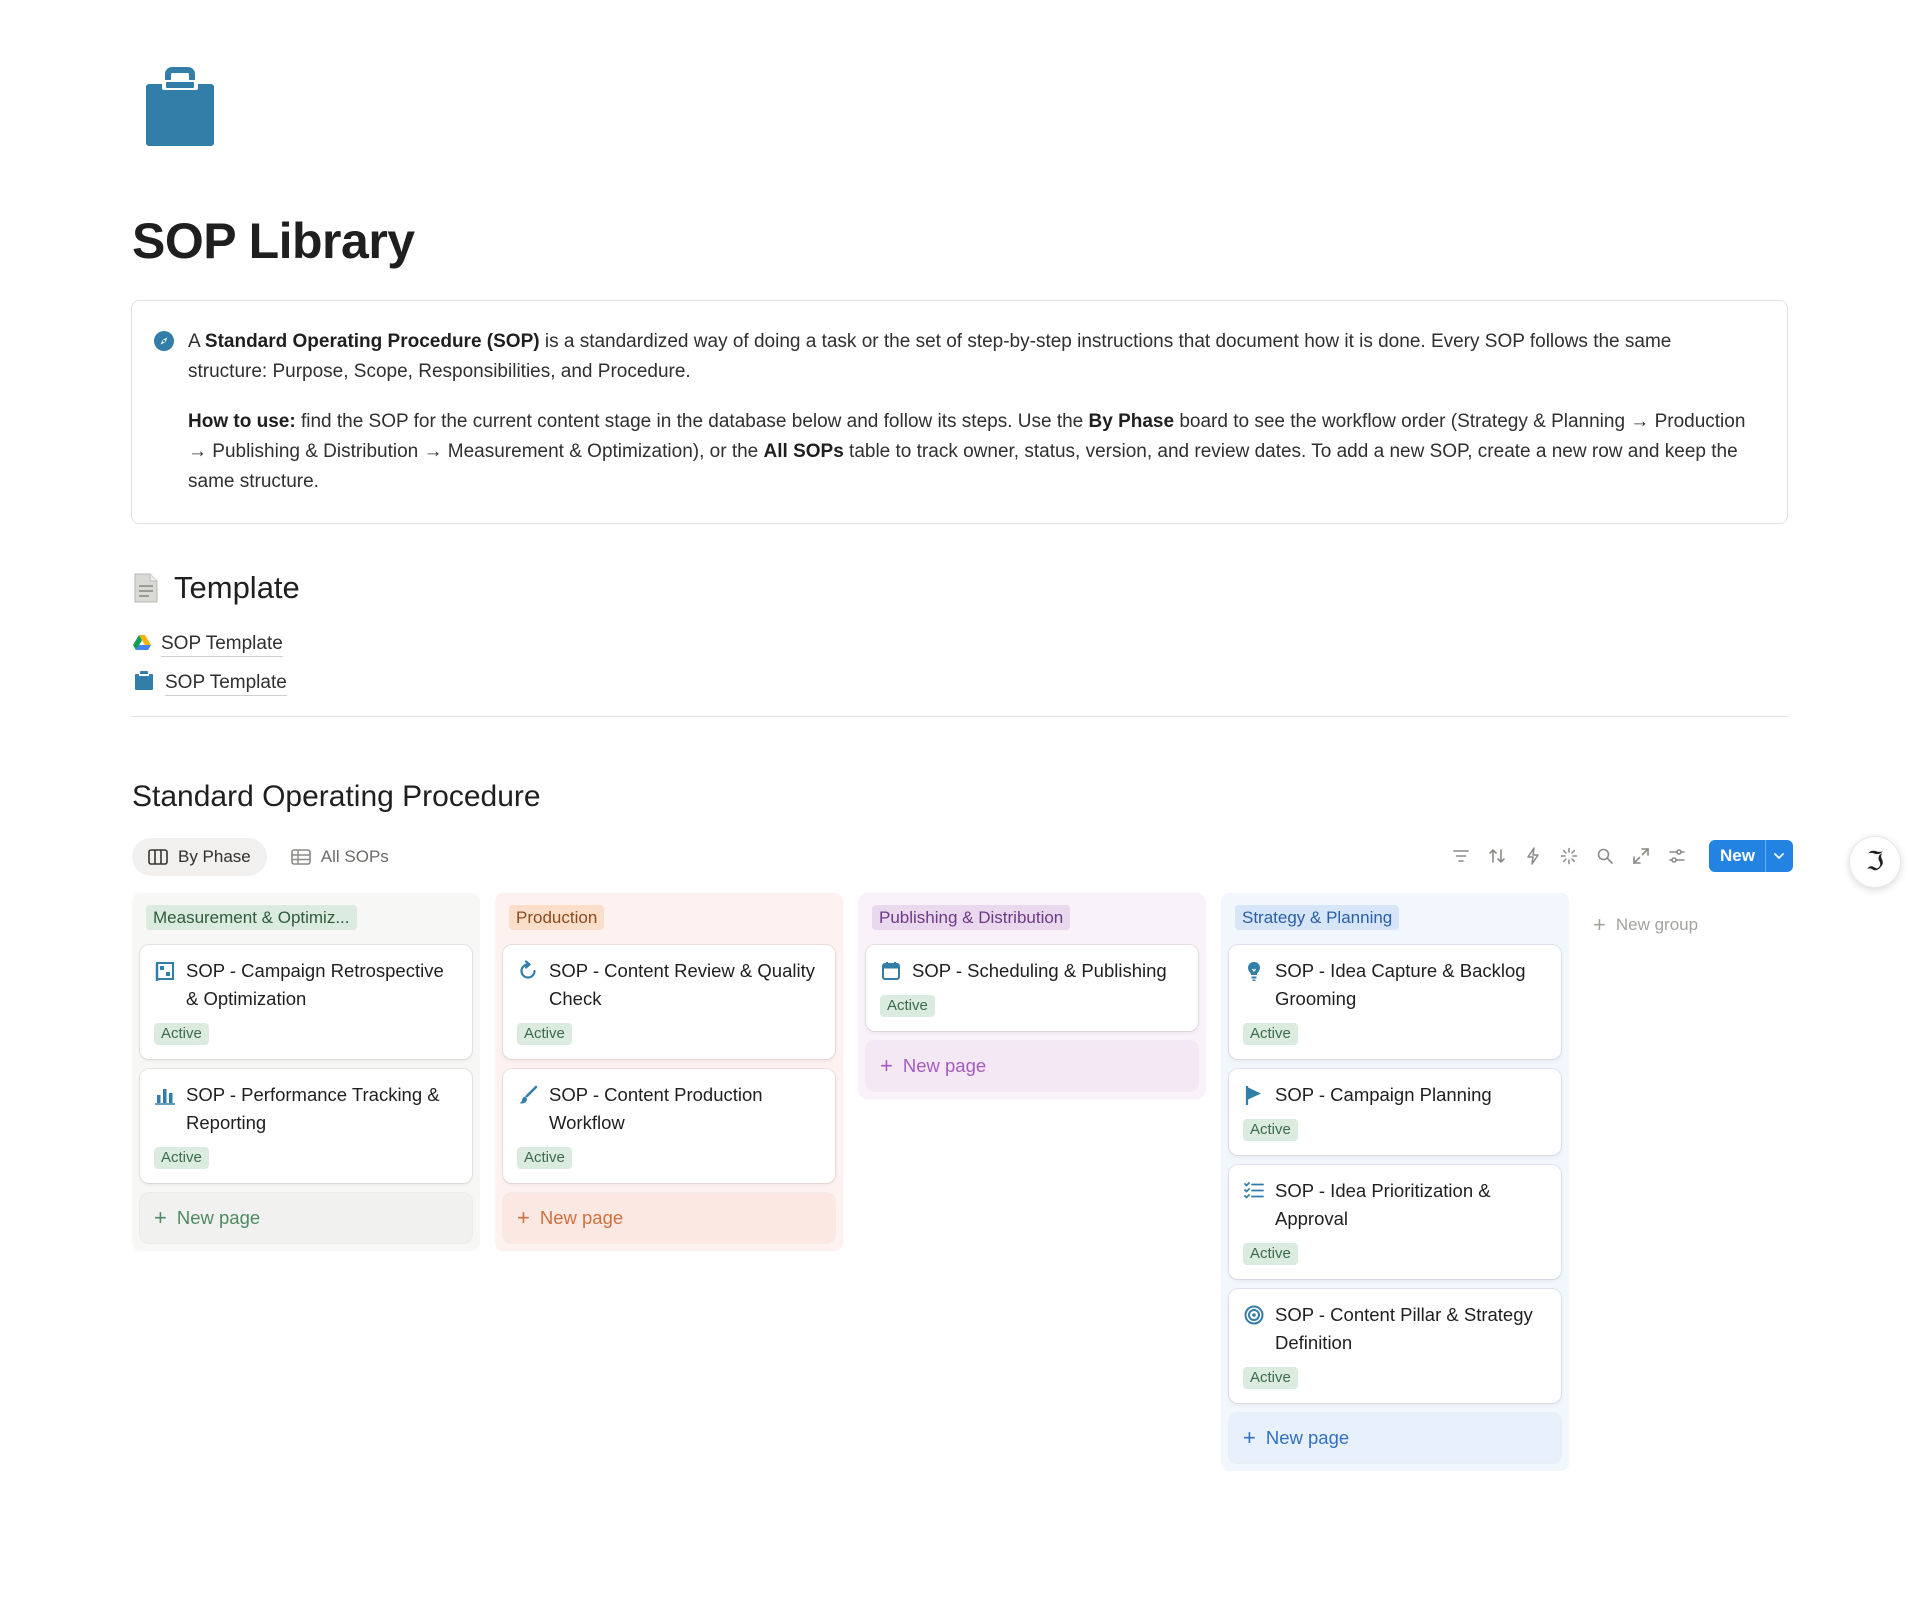  What do you see at coordinates (242, 421) in the screenshot?
I see `callout-bold-term: How to use:` at bounding box center [242, 421].